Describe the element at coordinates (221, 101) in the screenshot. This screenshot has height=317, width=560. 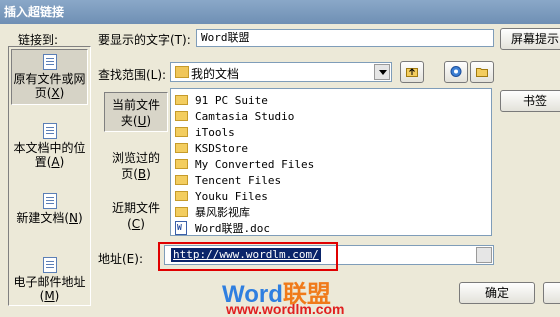
I see `list-item: 91 PC Suite` at that location.